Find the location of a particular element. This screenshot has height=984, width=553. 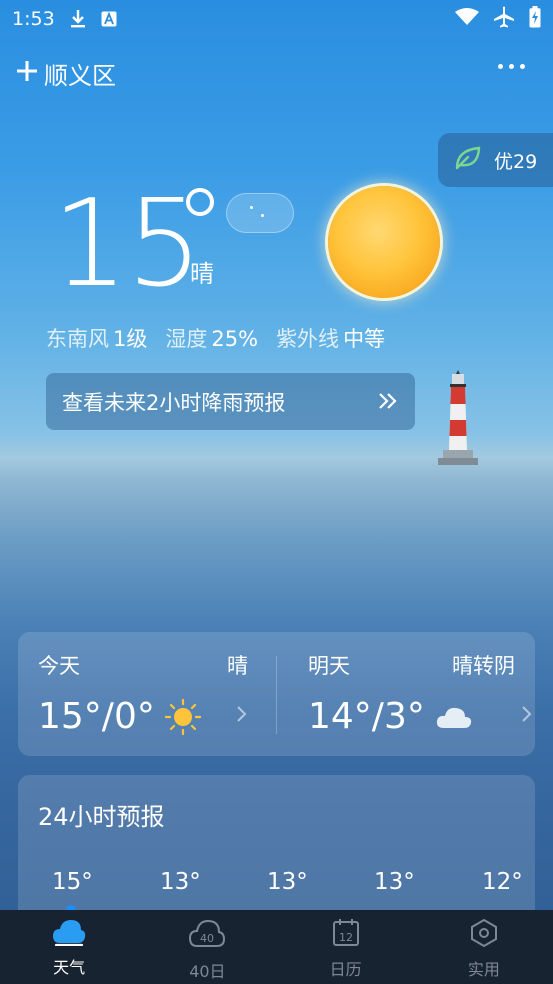

location-name: 顺义区 is located at coordinates (80, 73).